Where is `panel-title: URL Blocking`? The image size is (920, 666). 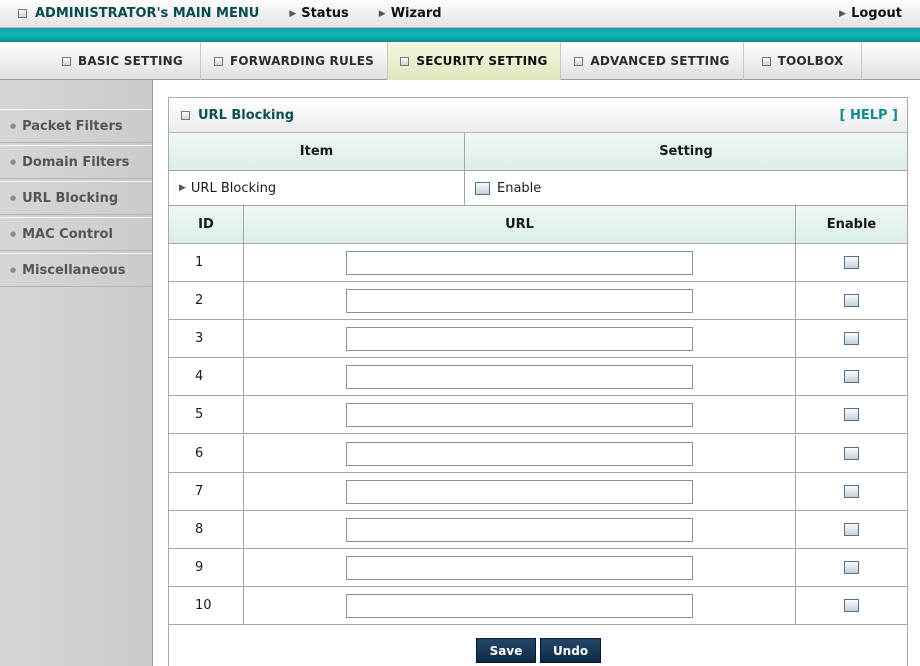
panel-title: URL Blocking is located at coordinates (246, 115).